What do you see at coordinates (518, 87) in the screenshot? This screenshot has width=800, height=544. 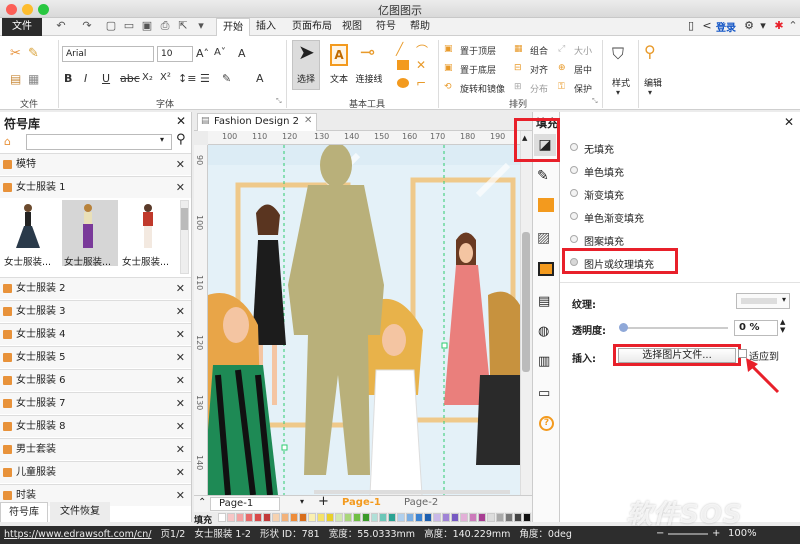 I see `distribute-icon: ⊞` at bounding box center [518, 87].